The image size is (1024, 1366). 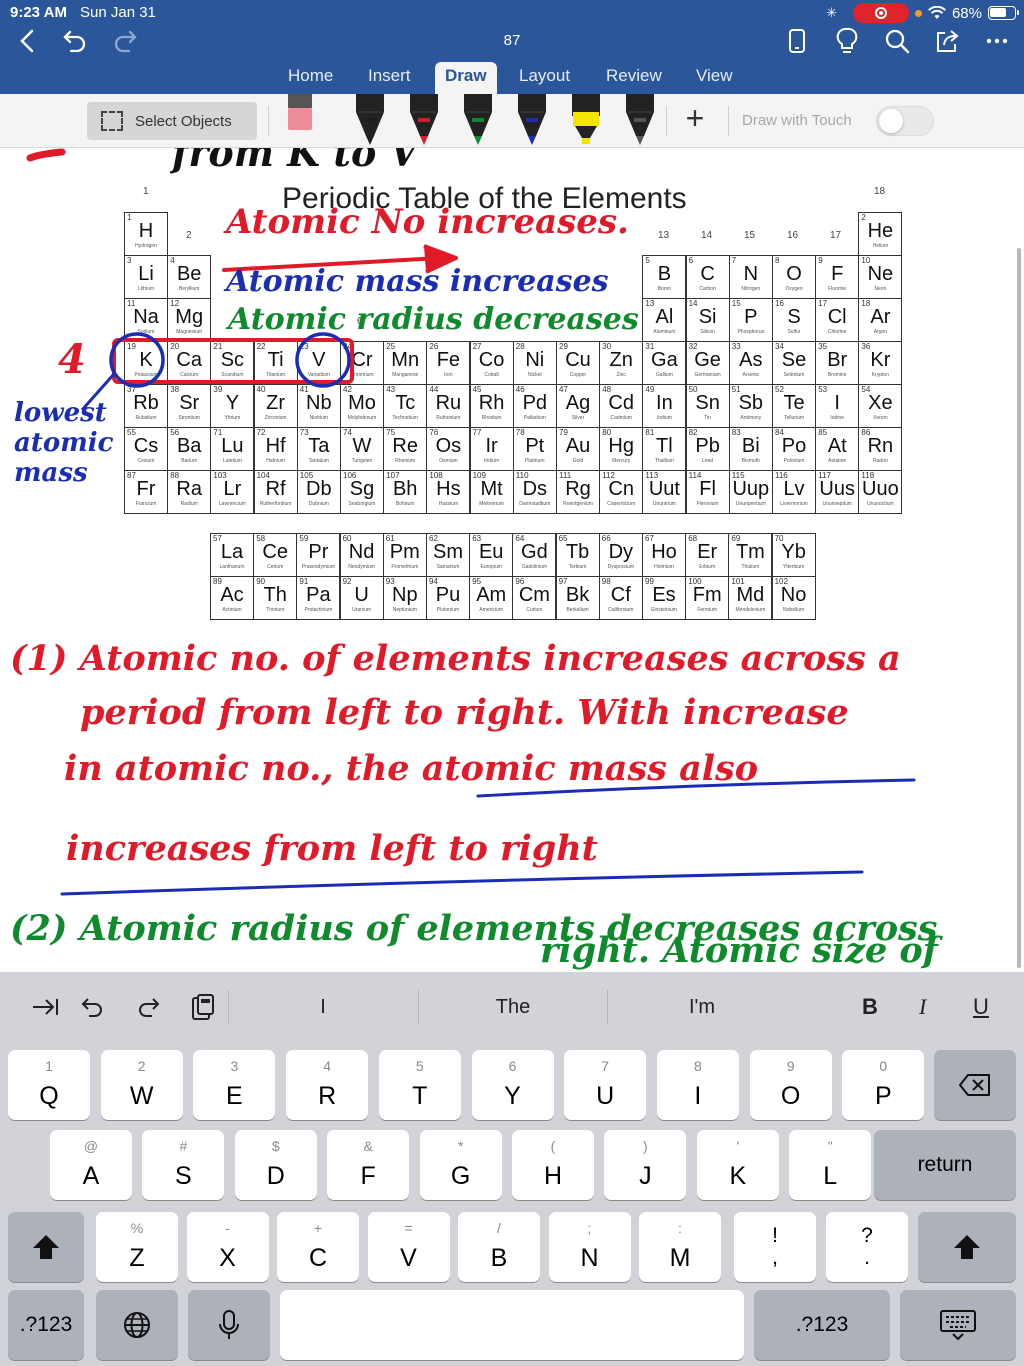 What do you see at coordinates (491, 598) in the screenshot?
I see `element-cell-am: 95 Am Americium` at bounding box center [491, 598].